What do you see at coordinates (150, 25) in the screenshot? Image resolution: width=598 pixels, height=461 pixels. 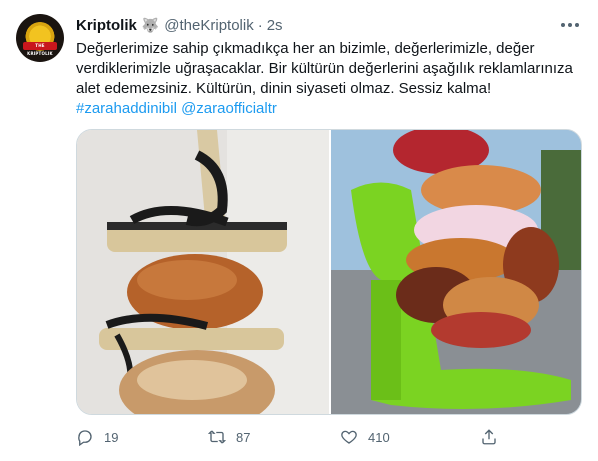 I see `wolf-emoji-icon: 🐺` at bounding box center [150, 25].